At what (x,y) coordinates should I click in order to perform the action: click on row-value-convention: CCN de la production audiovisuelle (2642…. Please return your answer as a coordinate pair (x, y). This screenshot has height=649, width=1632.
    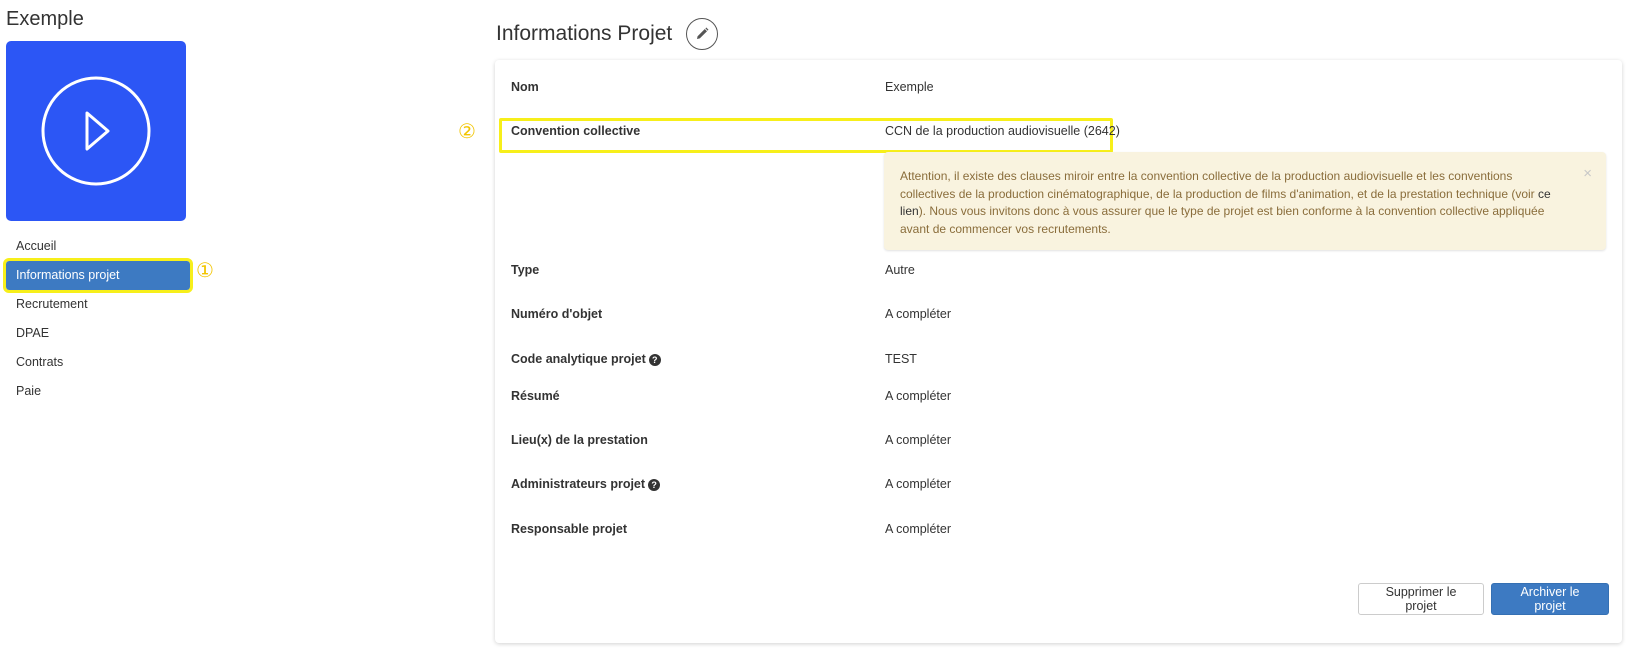
    Looking at the image, I should click on (1002, 131).